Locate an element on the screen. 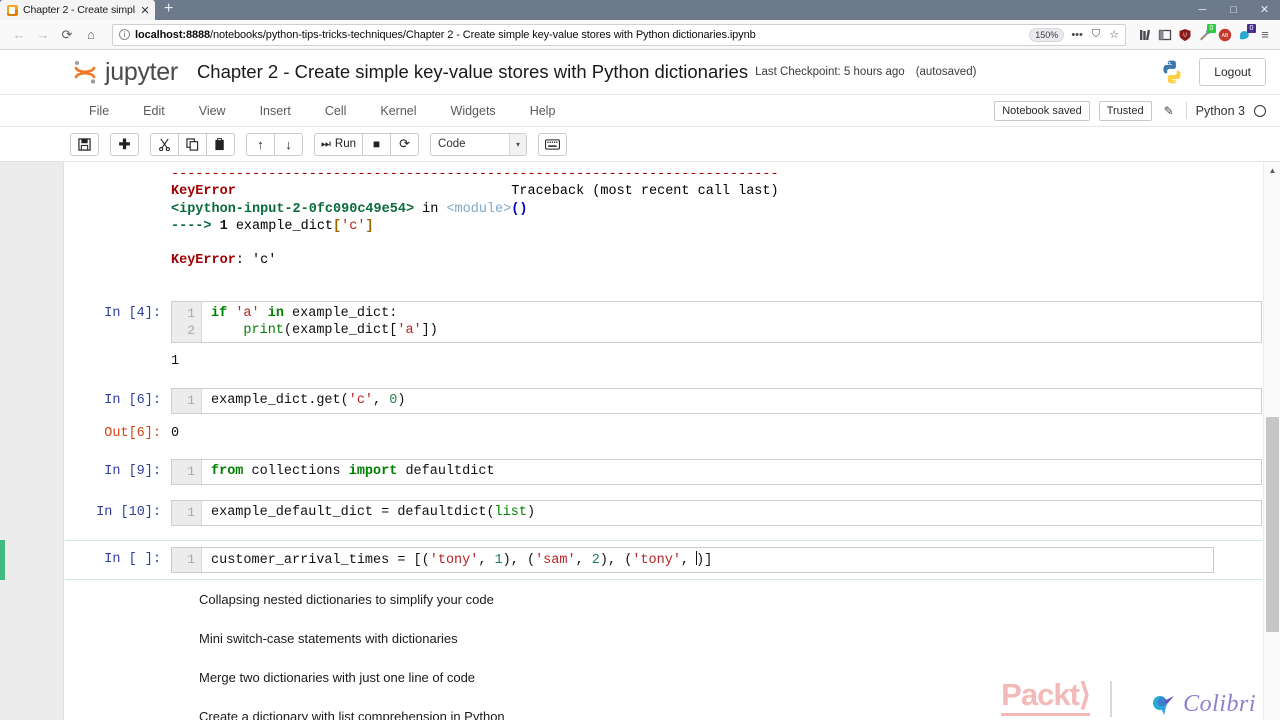 This screenshot has width=1280, height=720. addon-blue-badge-icon: 0 is located at coordinates (1247, 32).